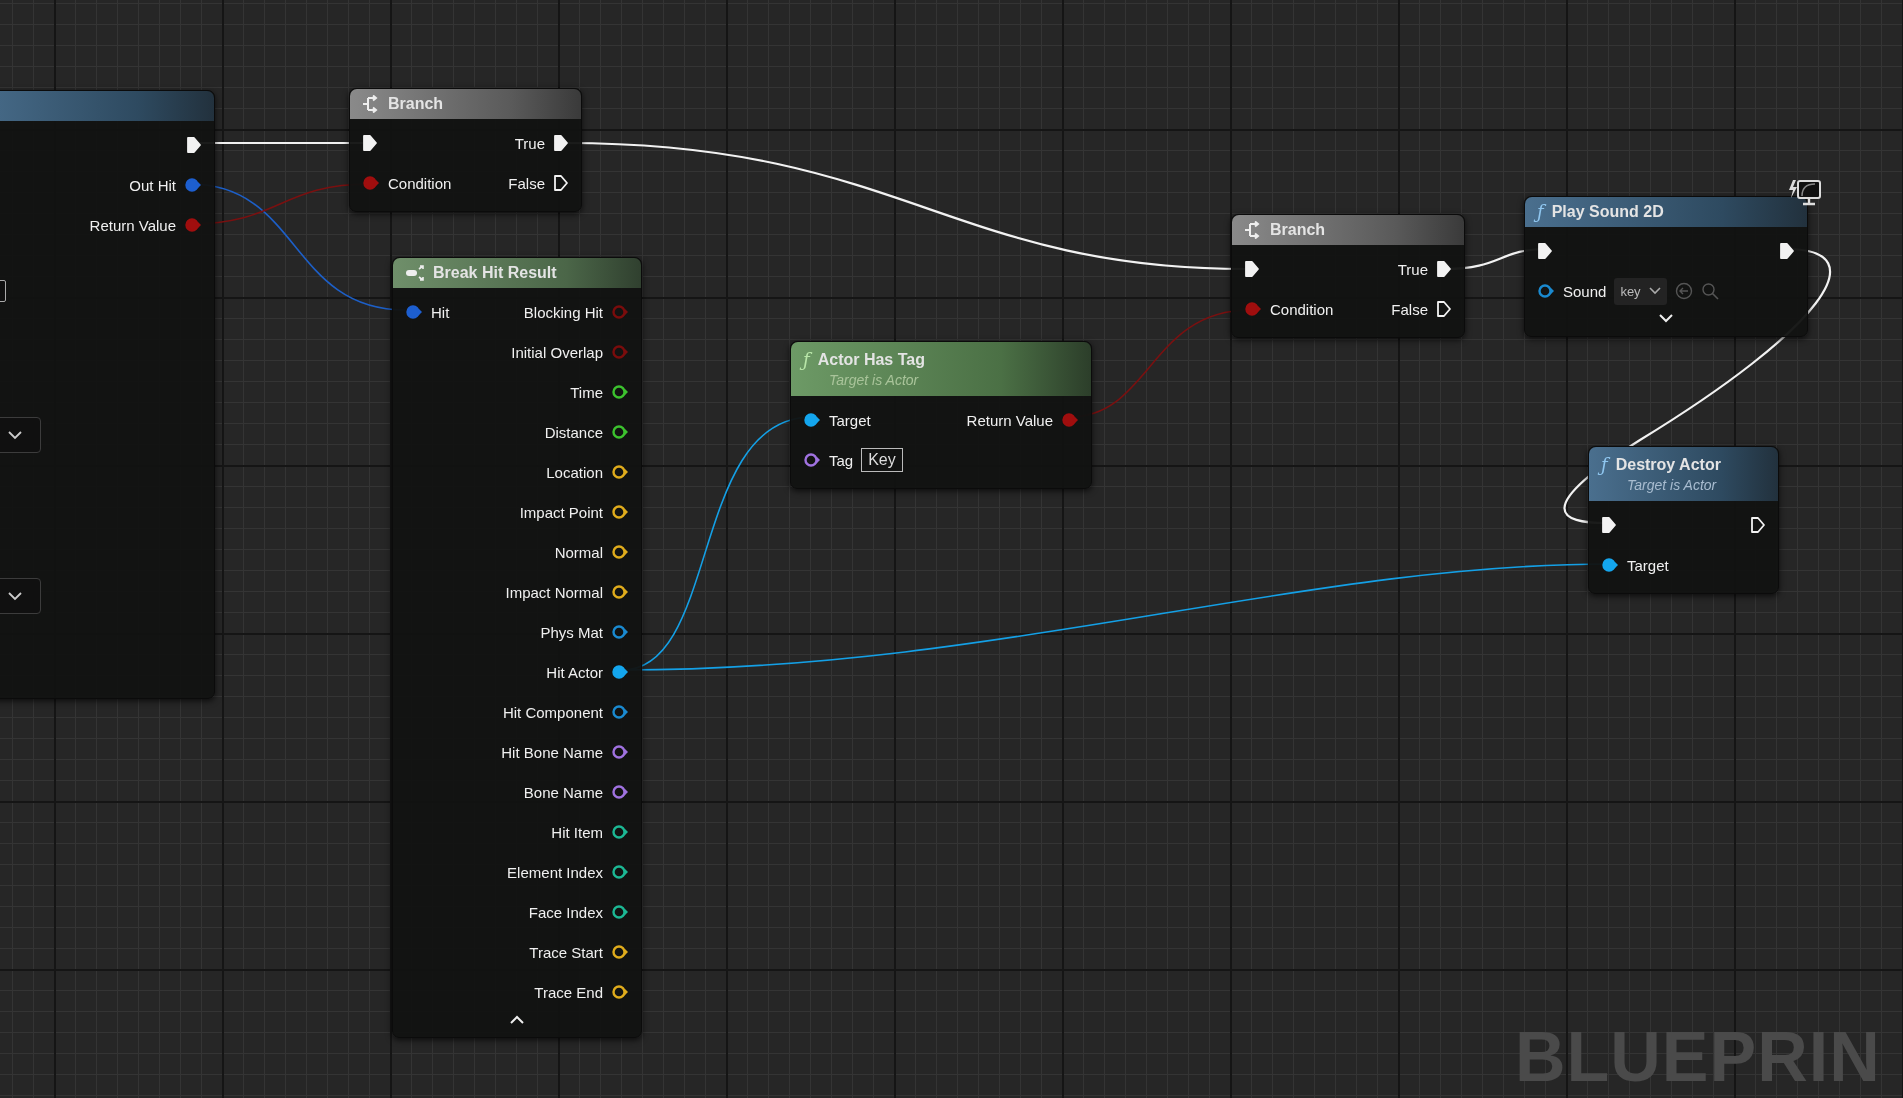  I want to click on pin-label: Trace End, so click(568, 992).